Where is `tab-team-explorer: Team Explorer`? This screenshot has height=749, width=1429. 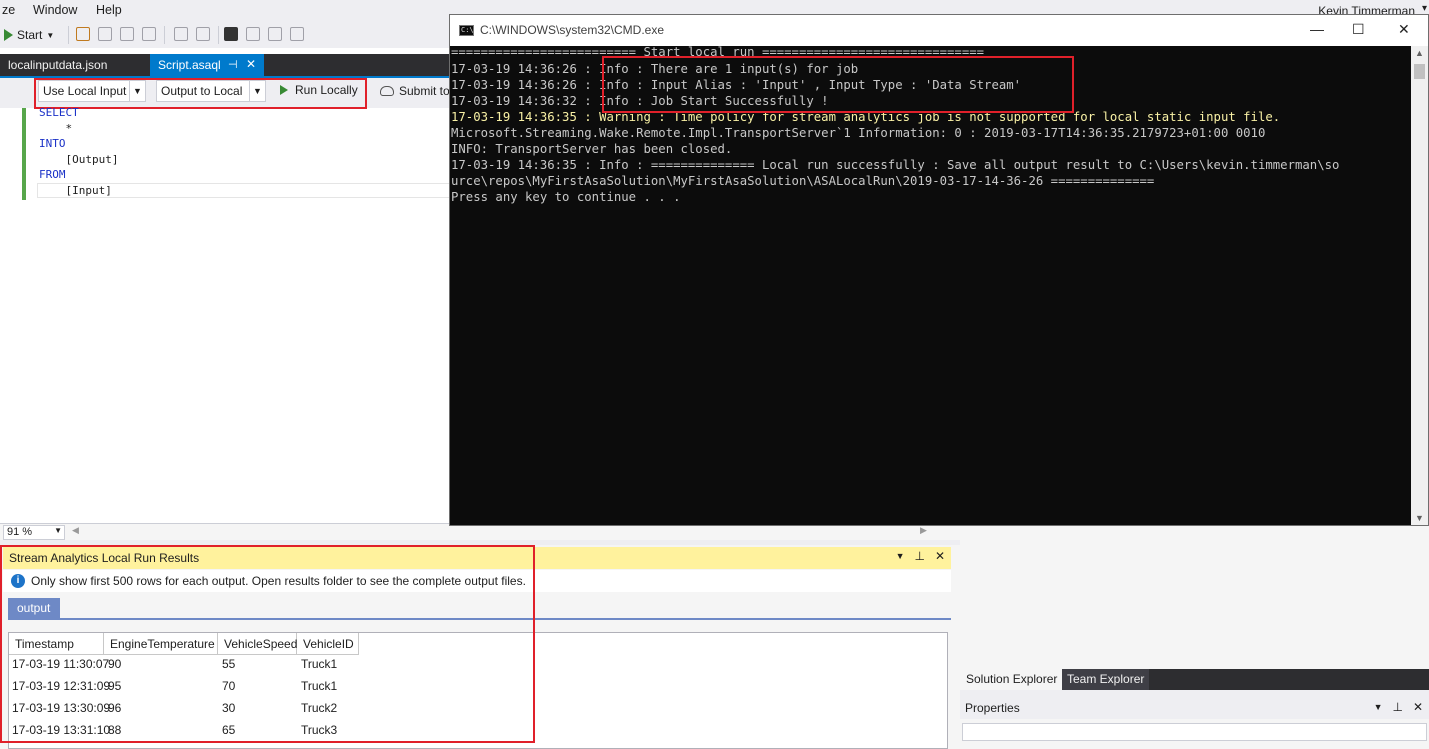 tab-team-explorer: Team Explorer is located at coordinates (1106, 679).